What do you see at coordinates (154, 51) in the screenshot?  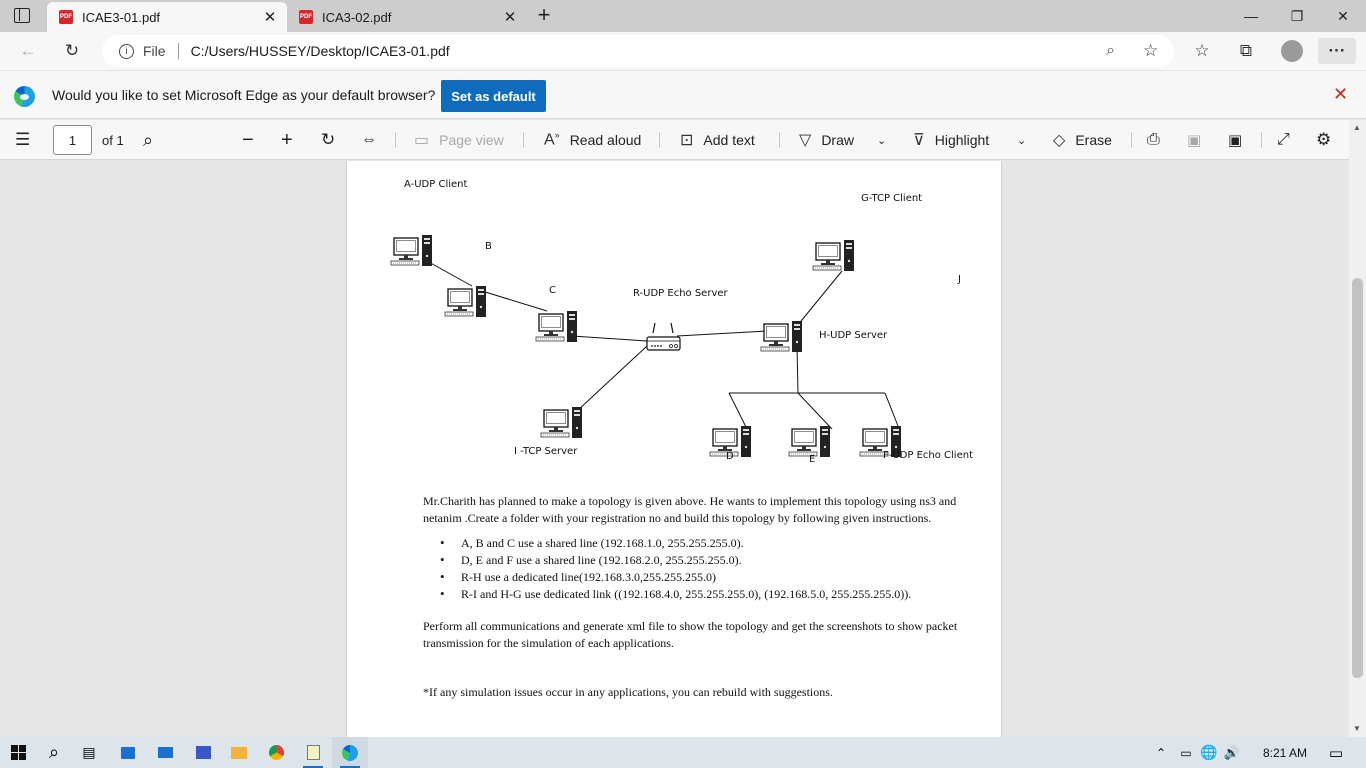 I see `site-info-label: File` at bounding box center [154, 51].